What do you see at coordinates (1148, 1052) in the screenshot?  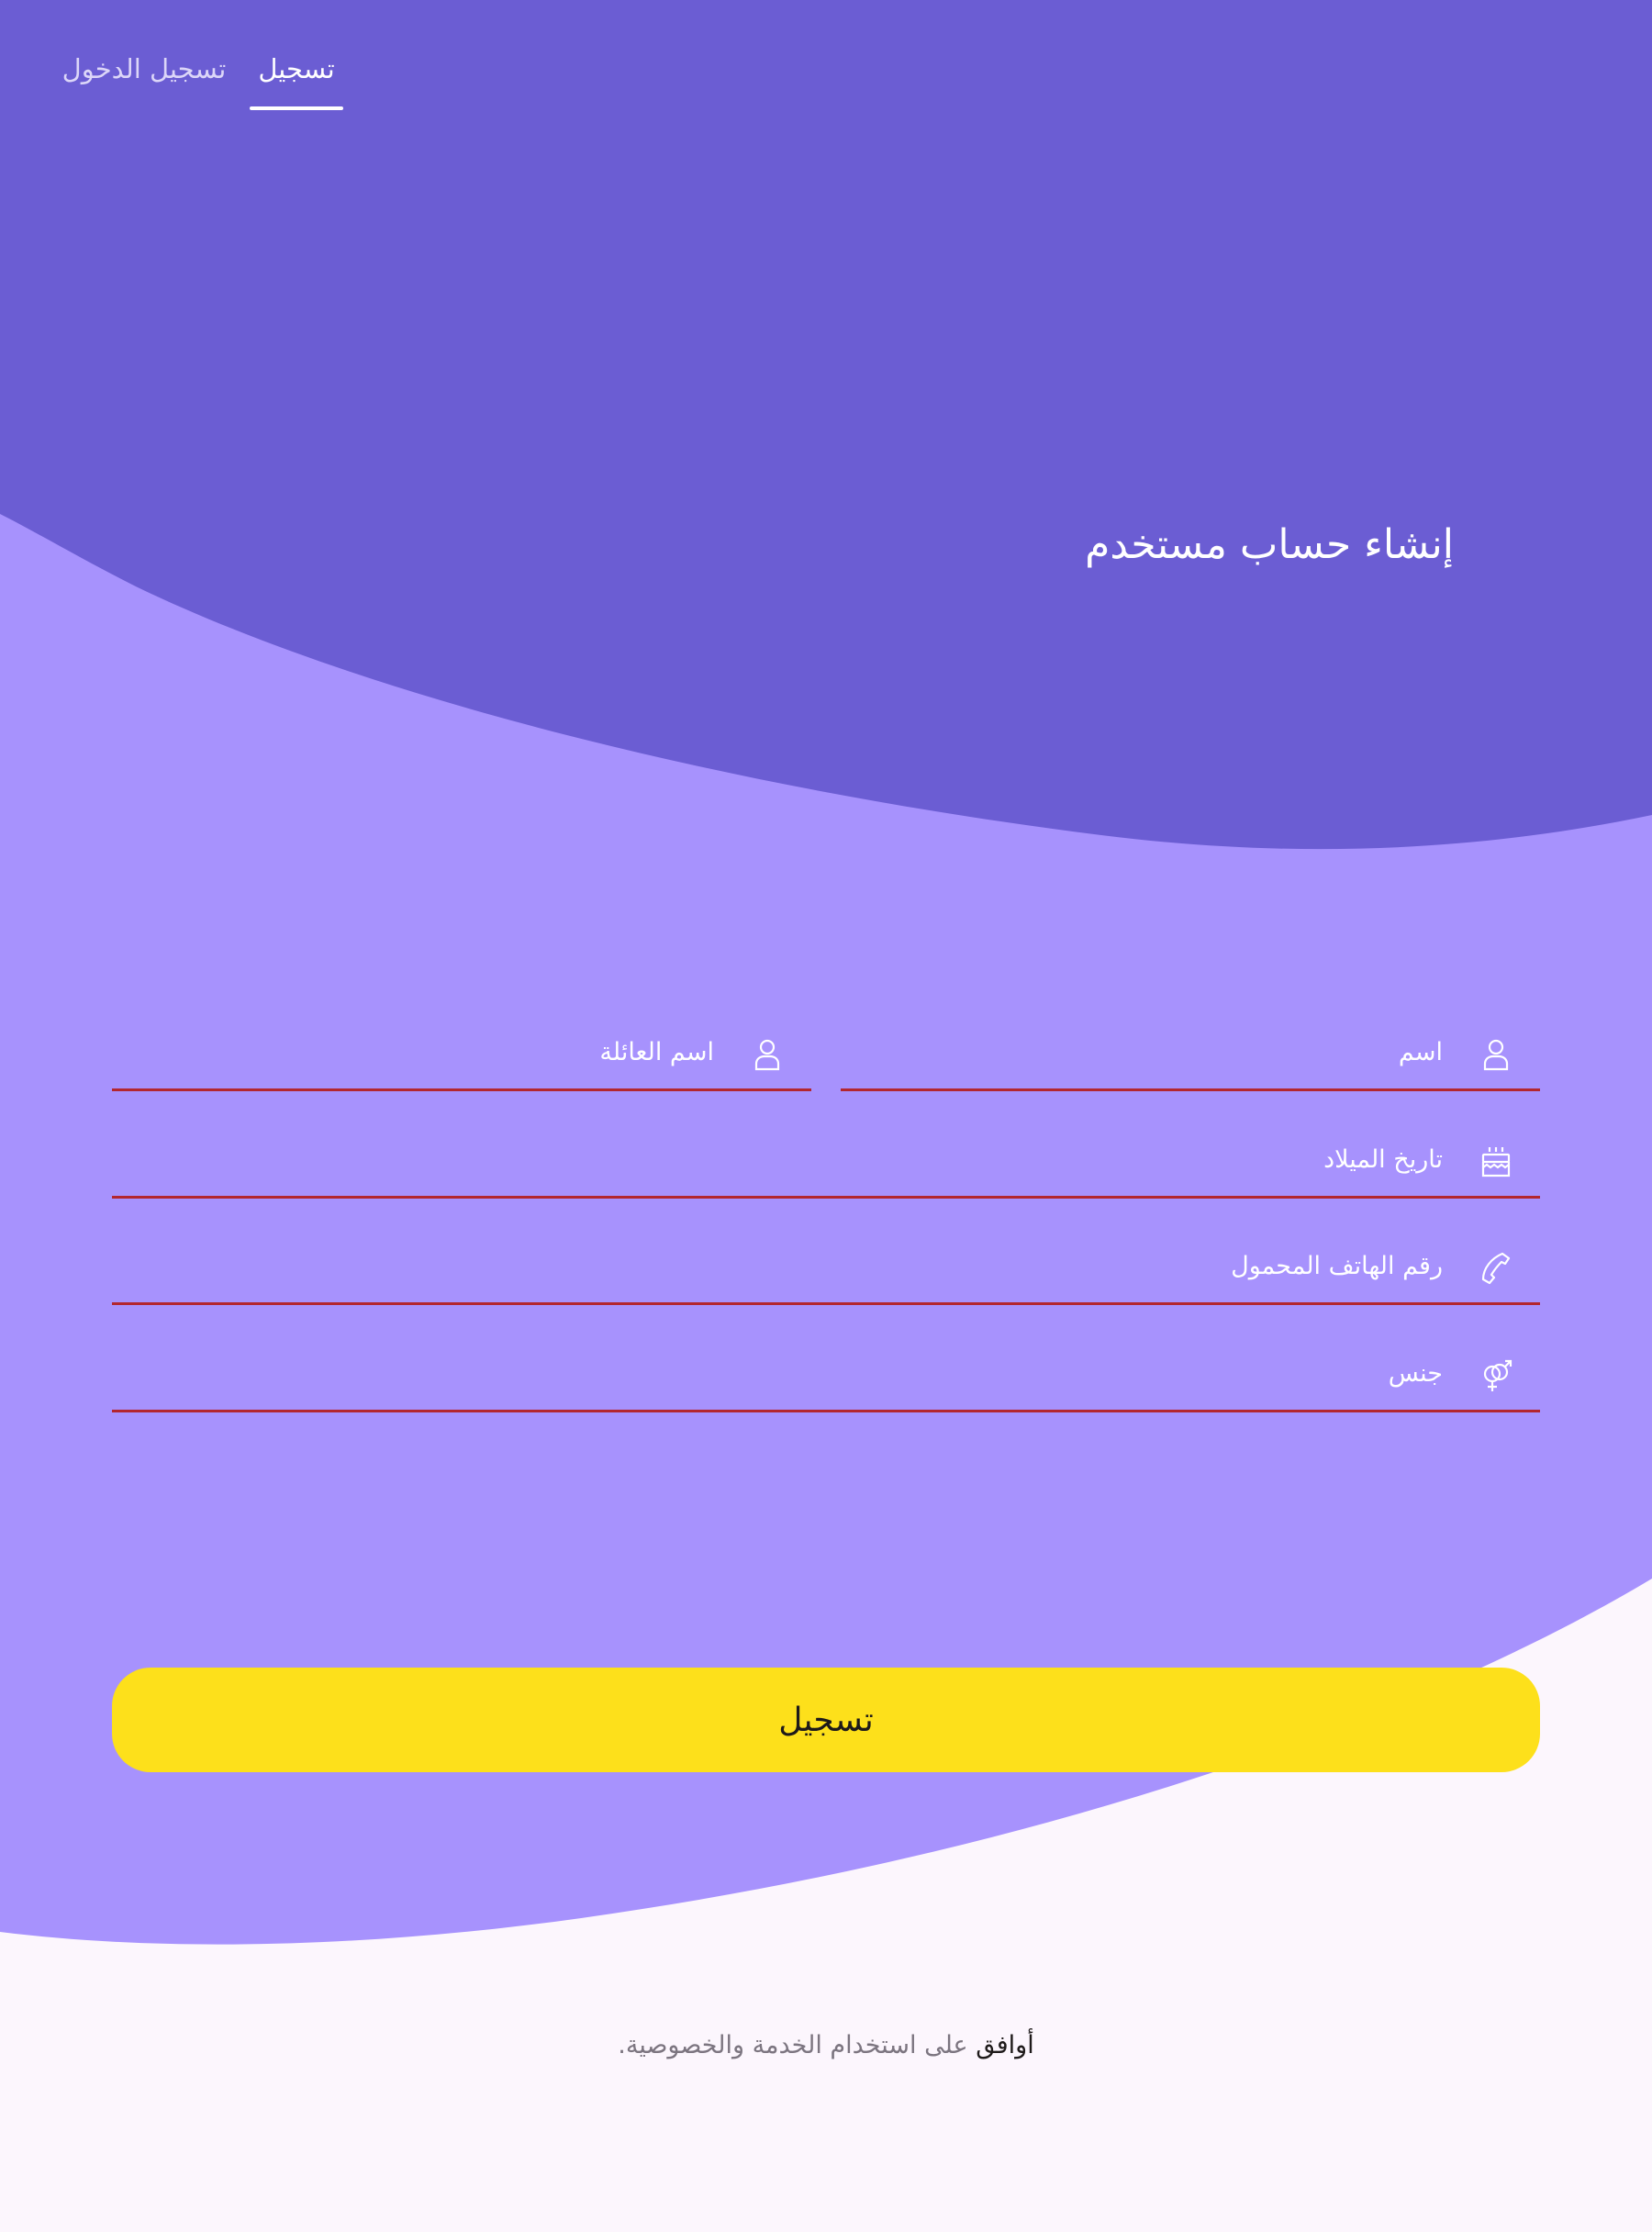 I see `first-name-input` at bounding box center [1148, 1052].